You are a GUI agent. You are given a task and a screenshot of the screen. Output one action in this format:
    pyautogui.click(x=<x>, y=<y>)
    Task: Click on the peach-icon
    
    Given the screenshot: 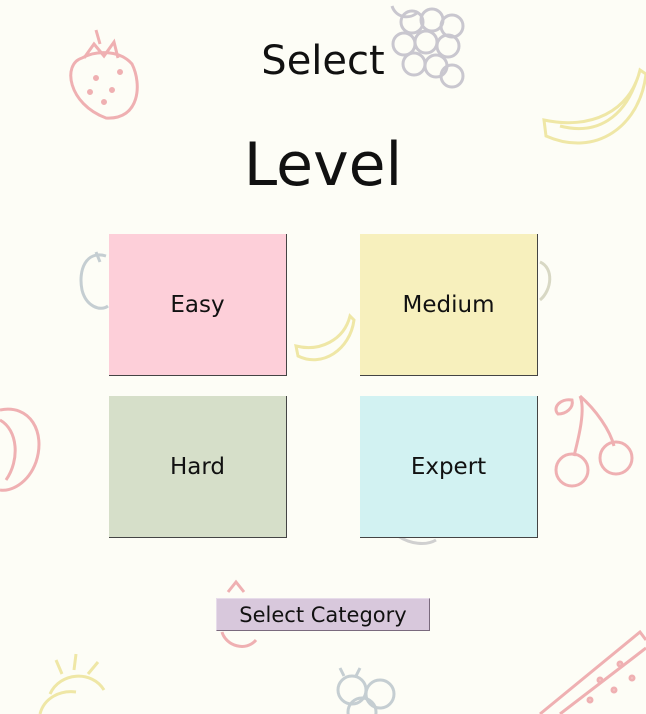 What is the action you would take?
    pyautogui.click(x=20, y=449)
    